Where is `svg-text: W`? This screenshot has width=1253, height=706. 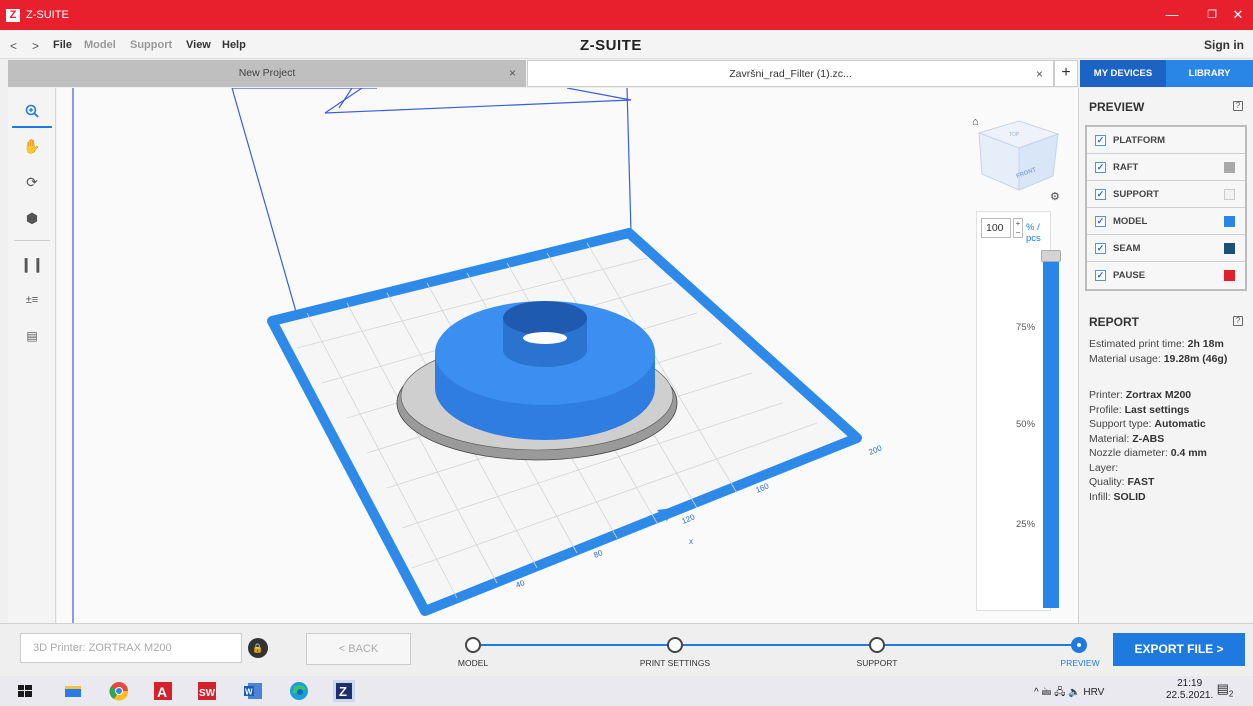
svg-text: W is located at coordinates (249, 692).